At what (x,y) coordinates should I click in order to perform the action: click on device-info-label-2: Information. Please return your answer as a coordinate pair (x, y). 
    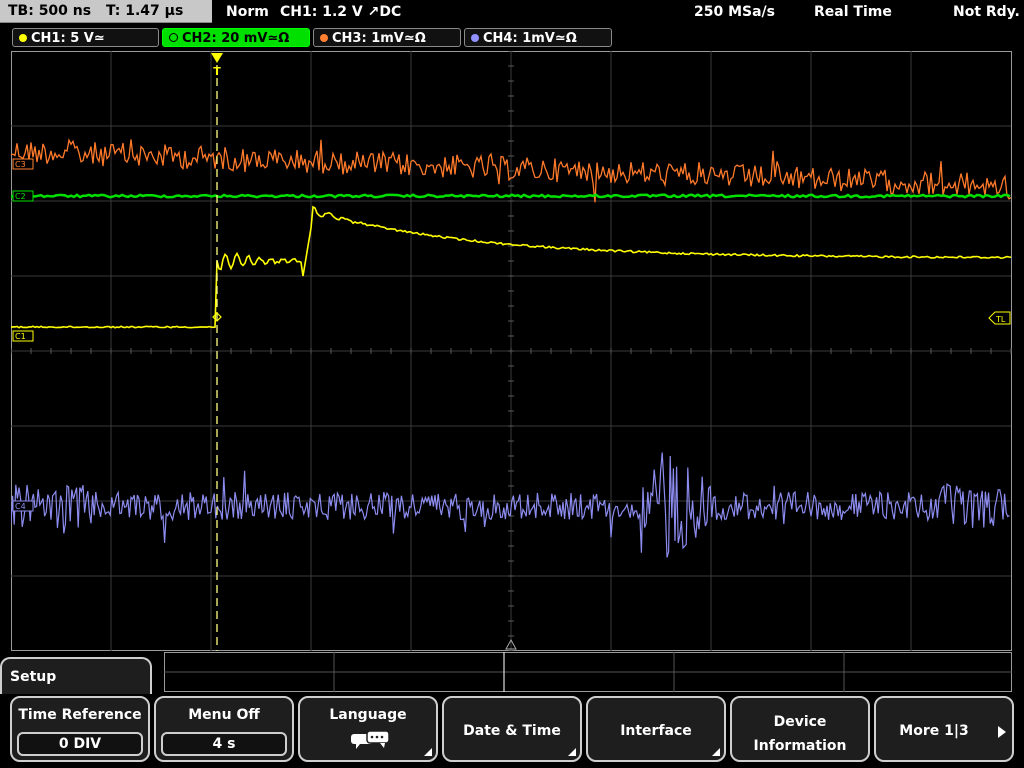
    Looking at the image, I should click on (800, 746).